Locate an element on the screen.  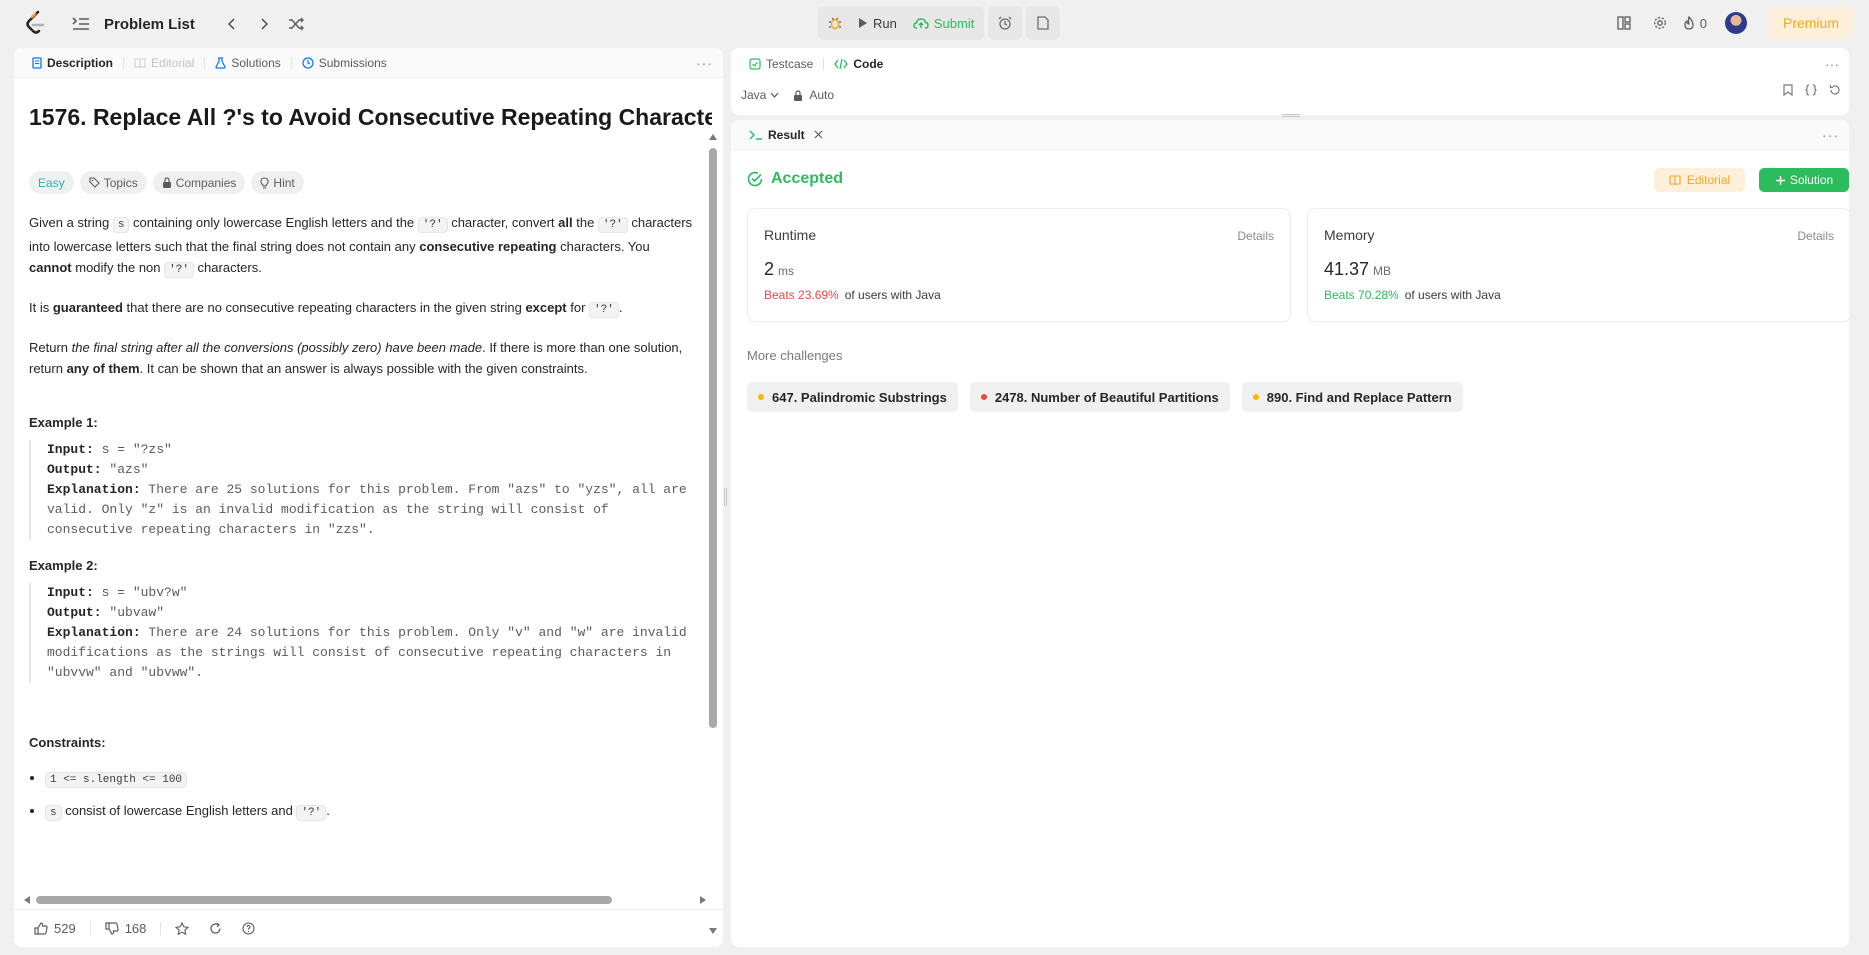
editor-settings-row: Java Auto is located at coordinates (1290, 95).